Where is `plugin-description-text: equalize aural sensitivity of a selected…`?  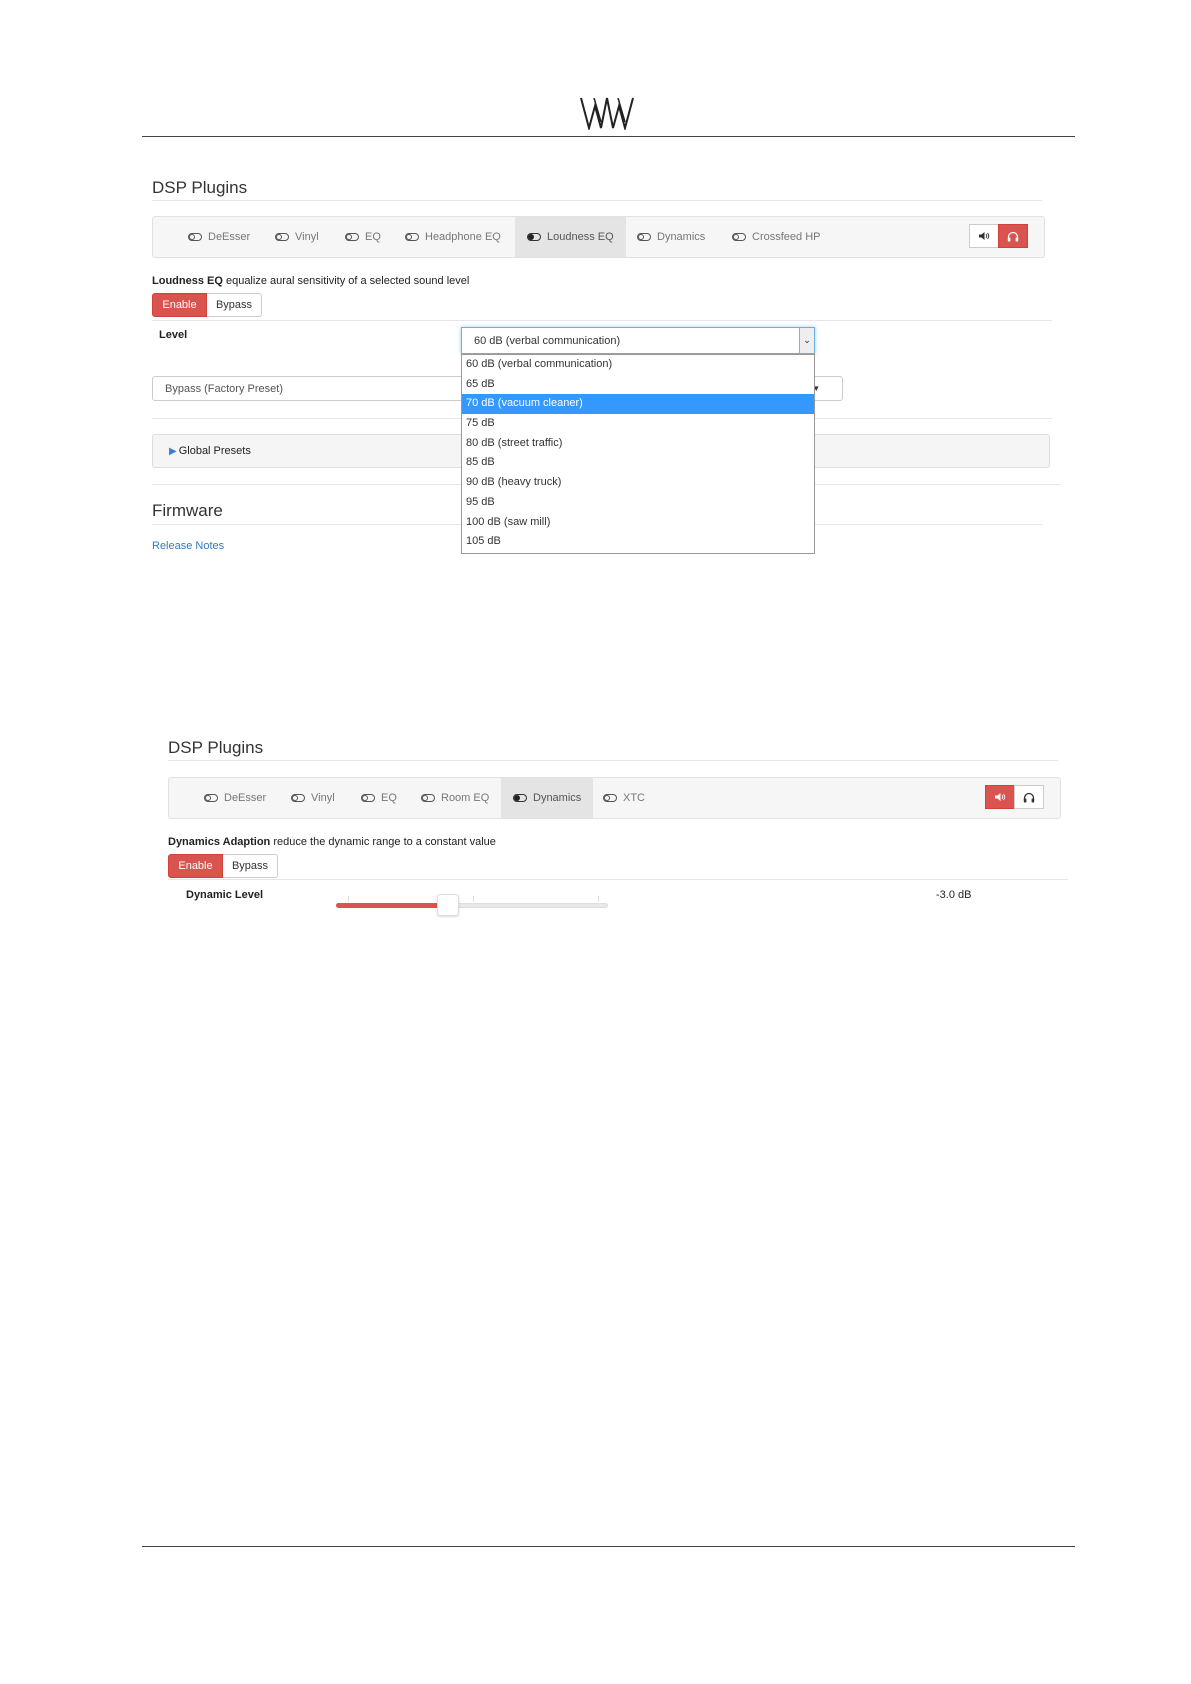 plugin-description-text: equalize aural sensitivity of a selected… is located at coordinates (346, 281).